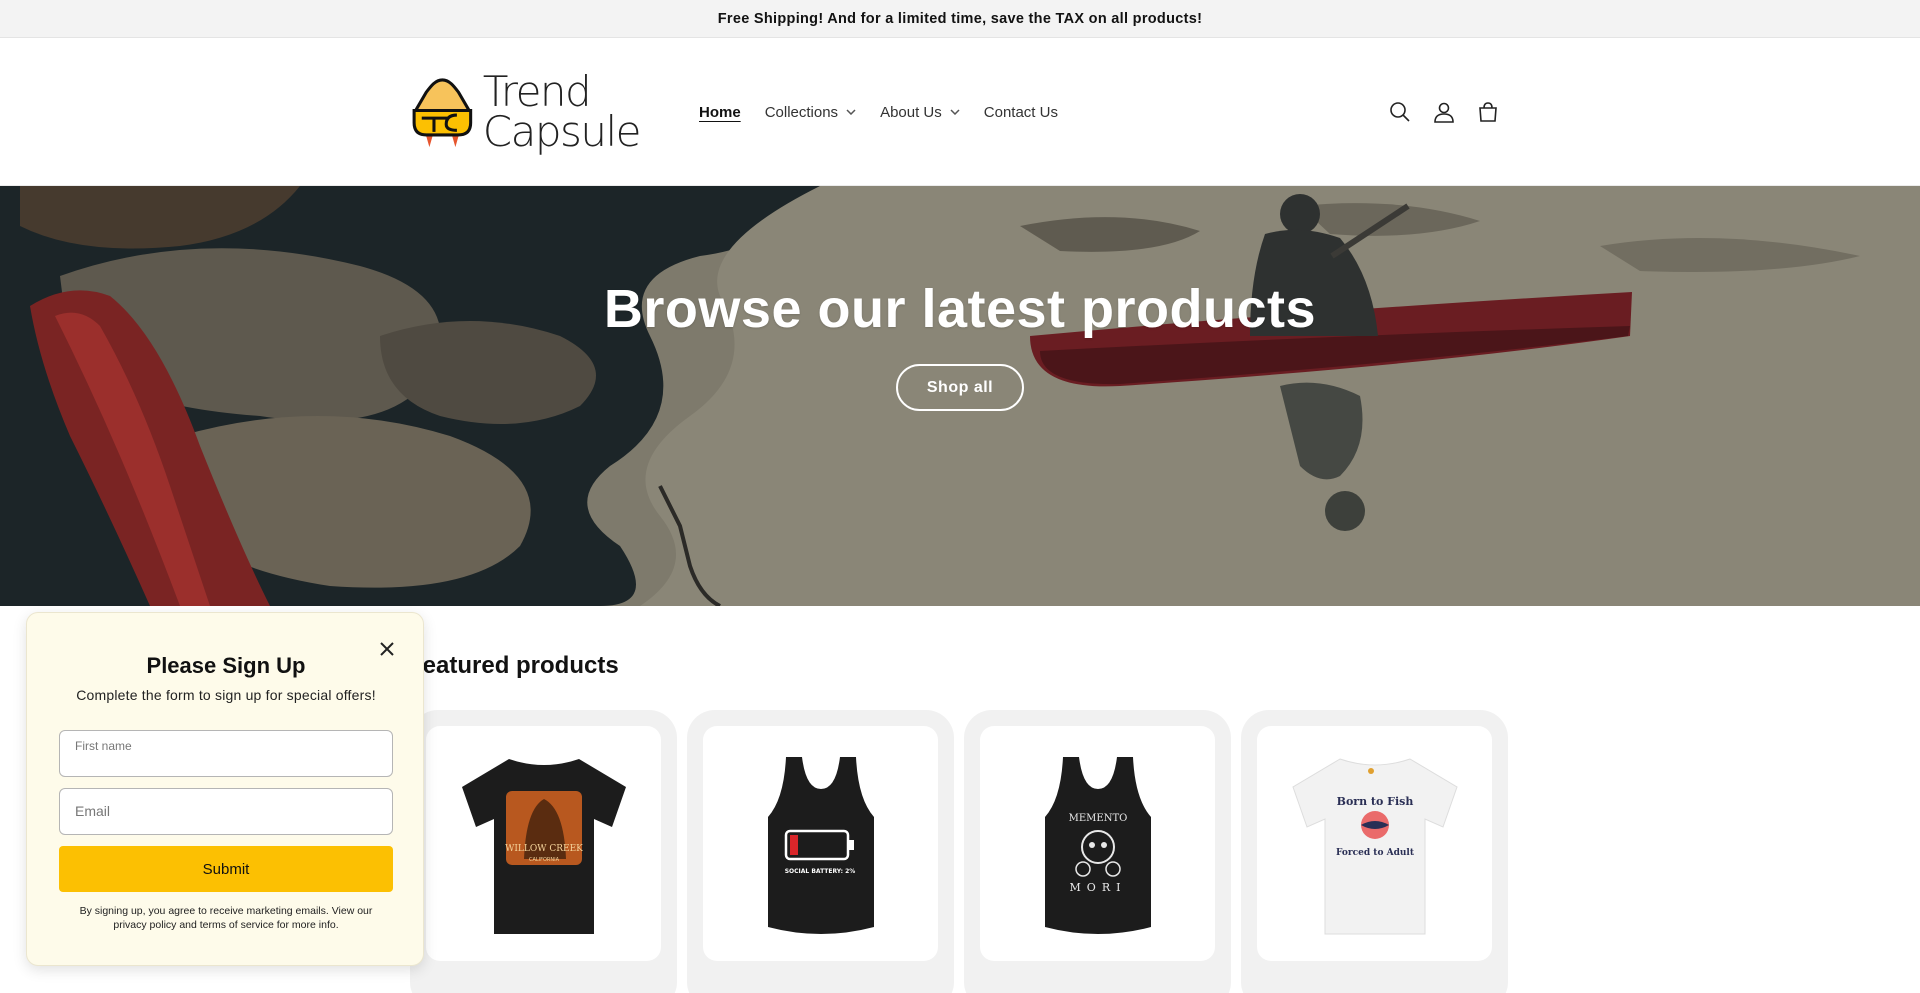  I want to click on product-3-art-top: MEMENTO, so click(1097, 818).